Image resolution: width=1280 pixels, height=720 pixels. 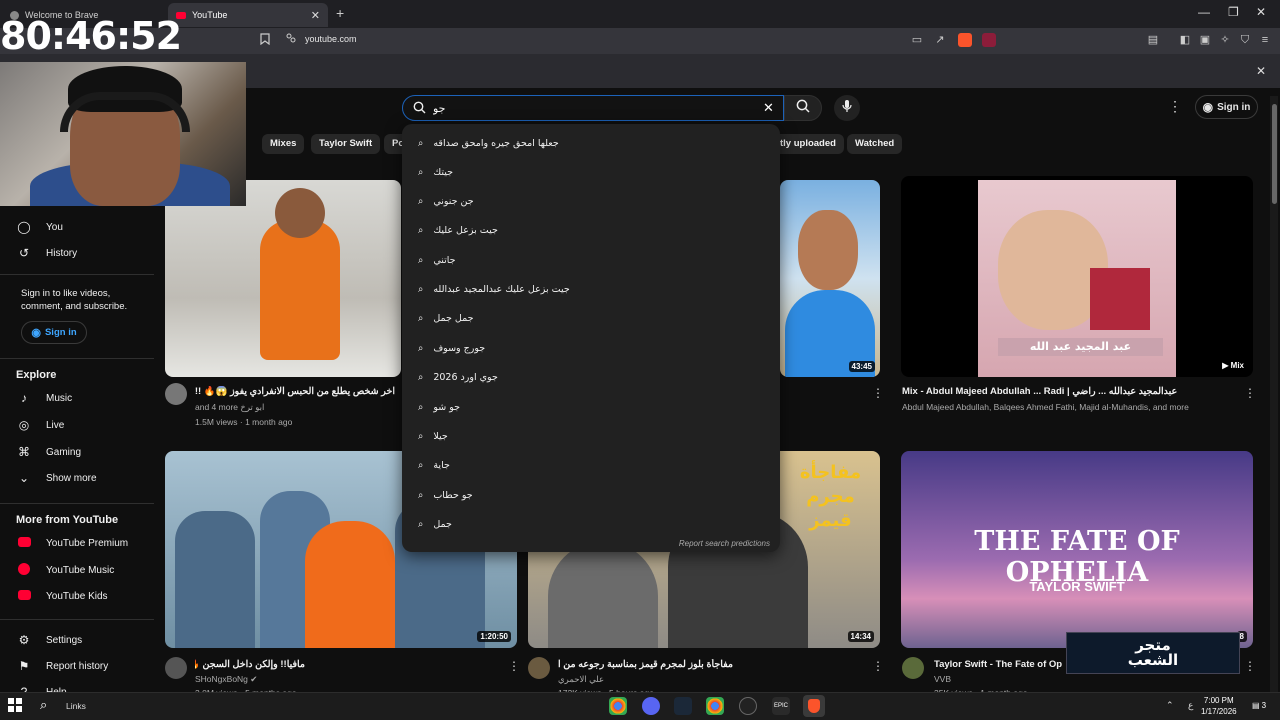 I want to click on wallet-icon: ▣, so click(x=1205, y=40).